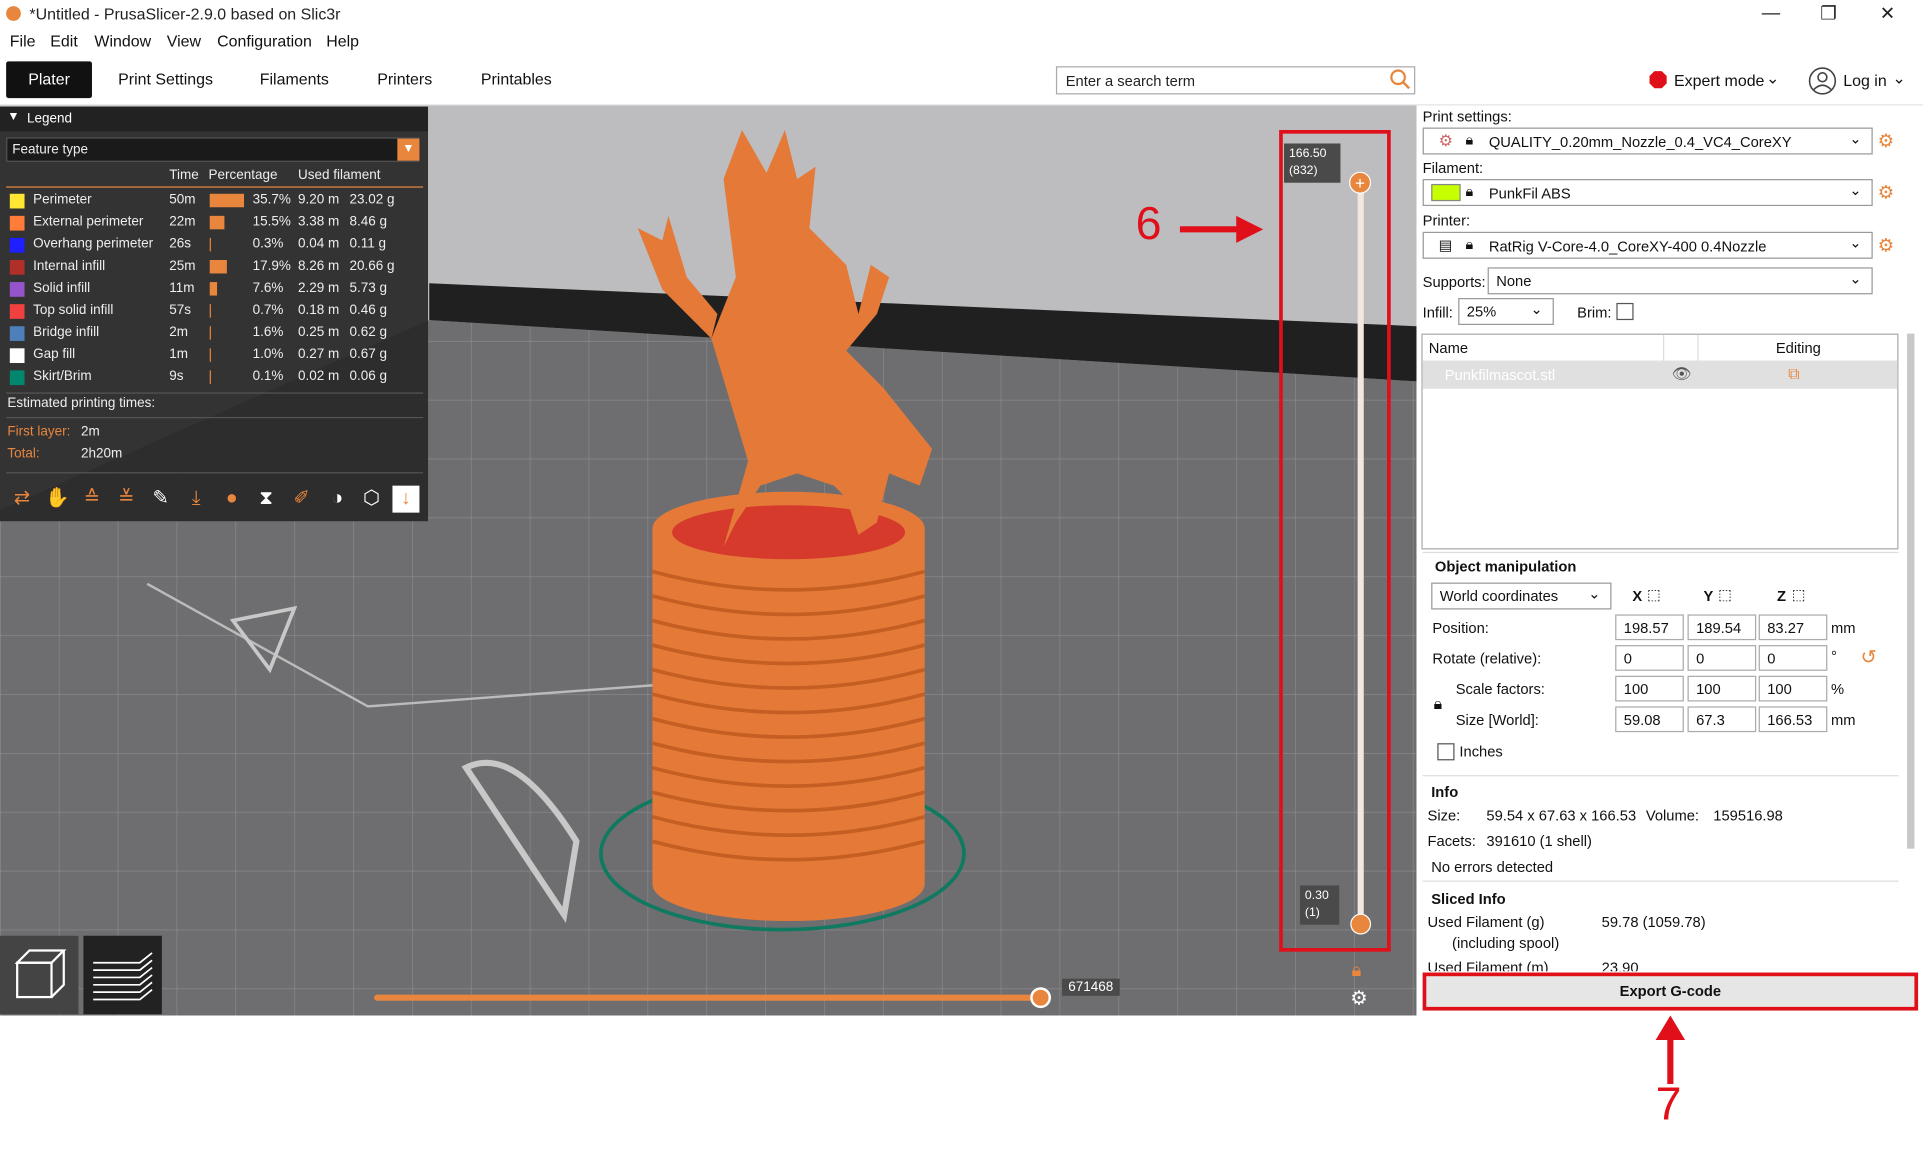 This screenshot has height=1153, width=1923. I want to click on tool-changes-icon: ⤓, so click(196, 499).